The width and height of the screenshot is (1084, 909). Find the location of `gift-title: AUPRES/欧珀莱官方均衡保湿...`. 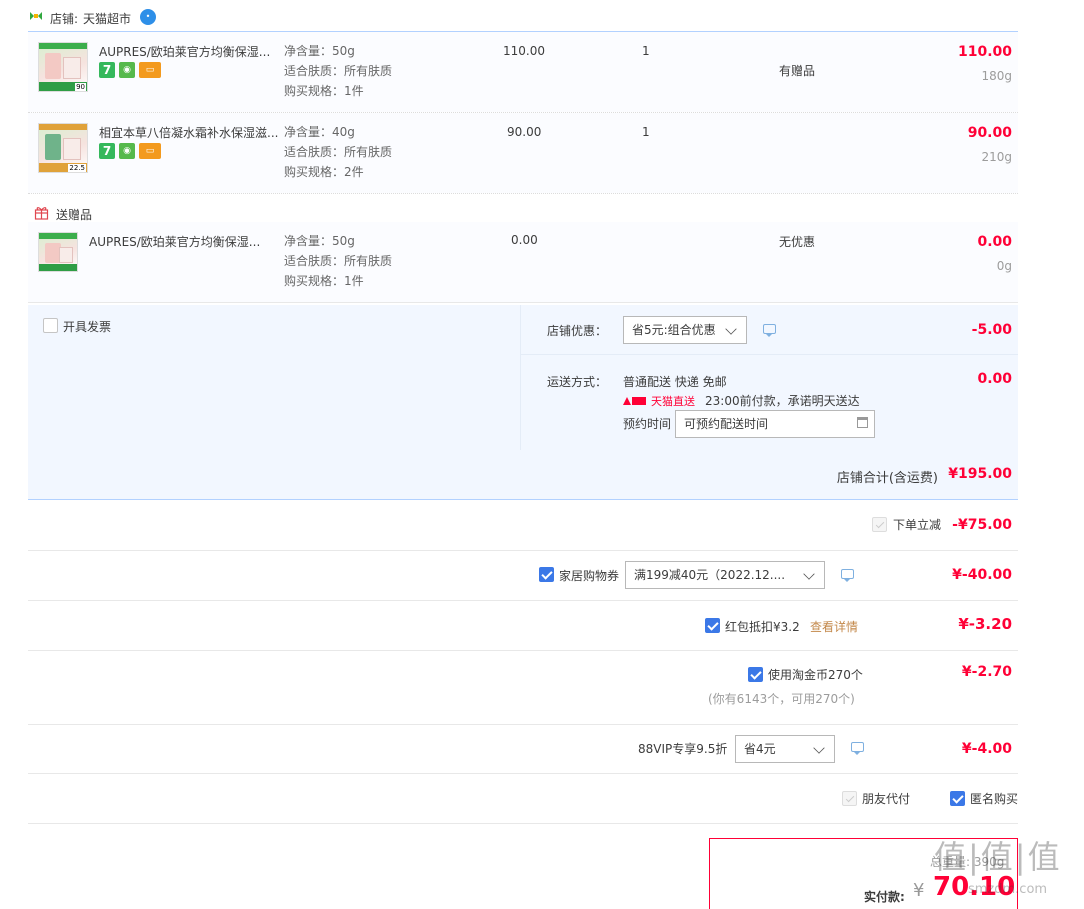

gift-title: AUPRES/欧珀莱官方均衡保湿... is located at coordinates (179, 241).